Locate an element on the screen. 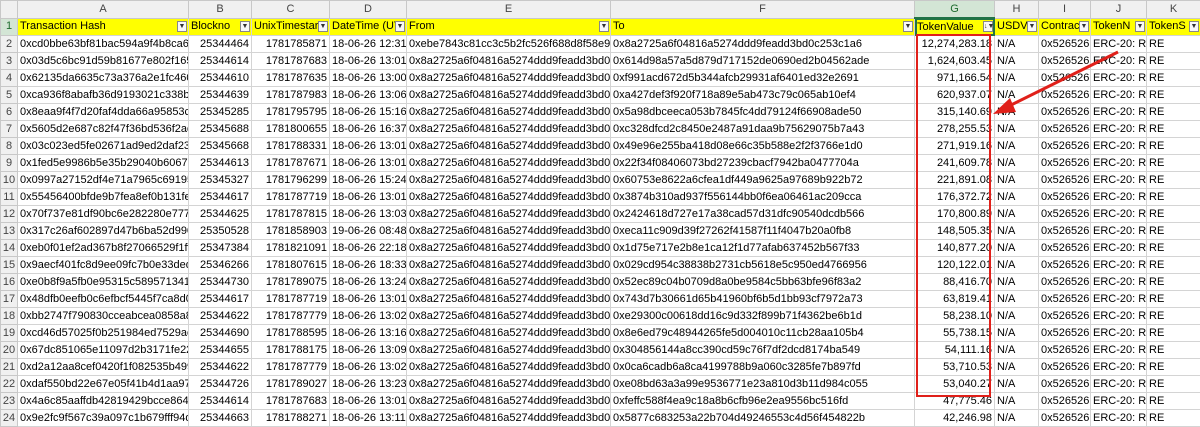  cell-datetime: 18-06-26 13:09 is located at coordinates (368, 350).